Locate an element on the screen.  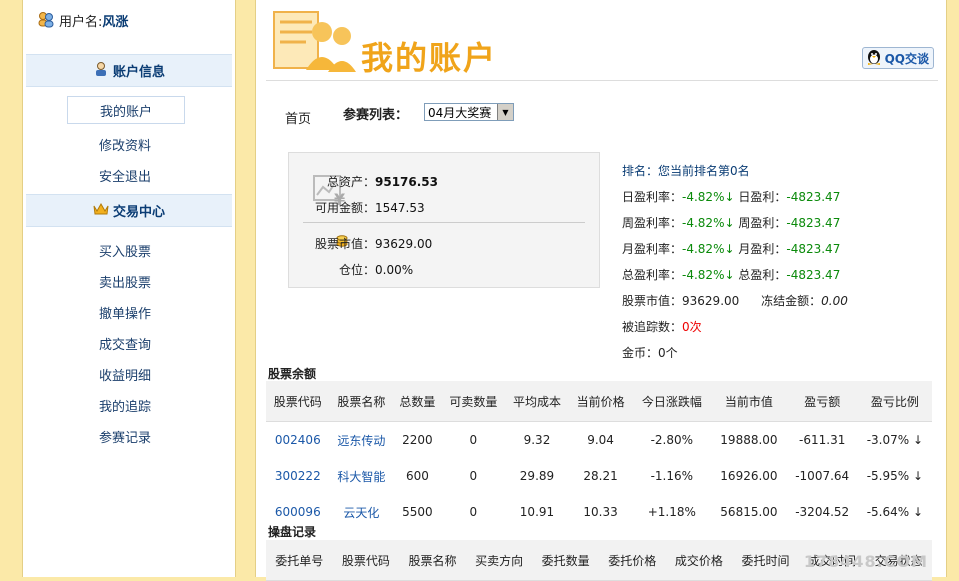
monthly-rate-label: 月盈利率： is located at coordinates (652, 249).